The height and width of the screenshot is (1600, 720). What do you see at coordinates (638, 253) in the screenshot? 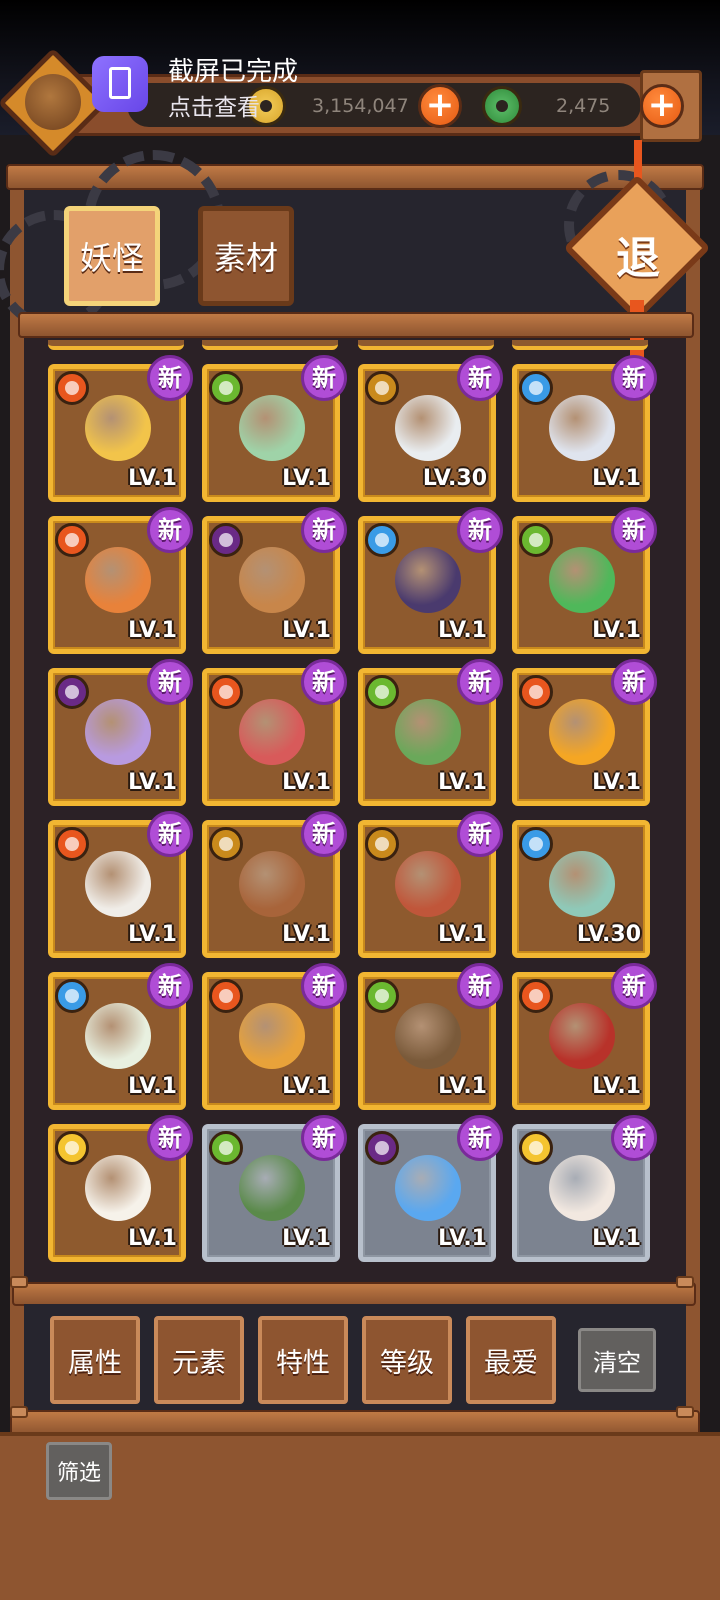
I see `exit-button-label: 退` at bounding box center [638, 253].